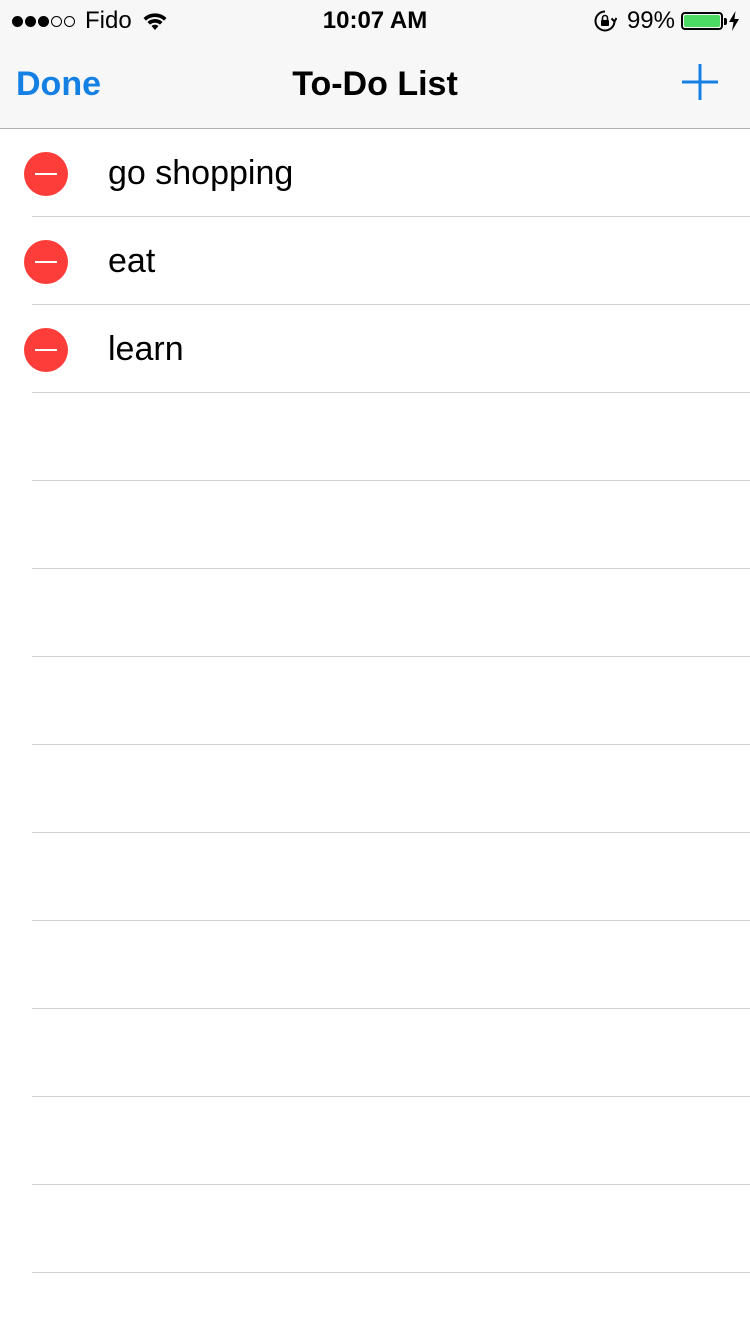 The image size is (750, 1334). I want to click on list-item-label: go shopping, so click(201, 173).